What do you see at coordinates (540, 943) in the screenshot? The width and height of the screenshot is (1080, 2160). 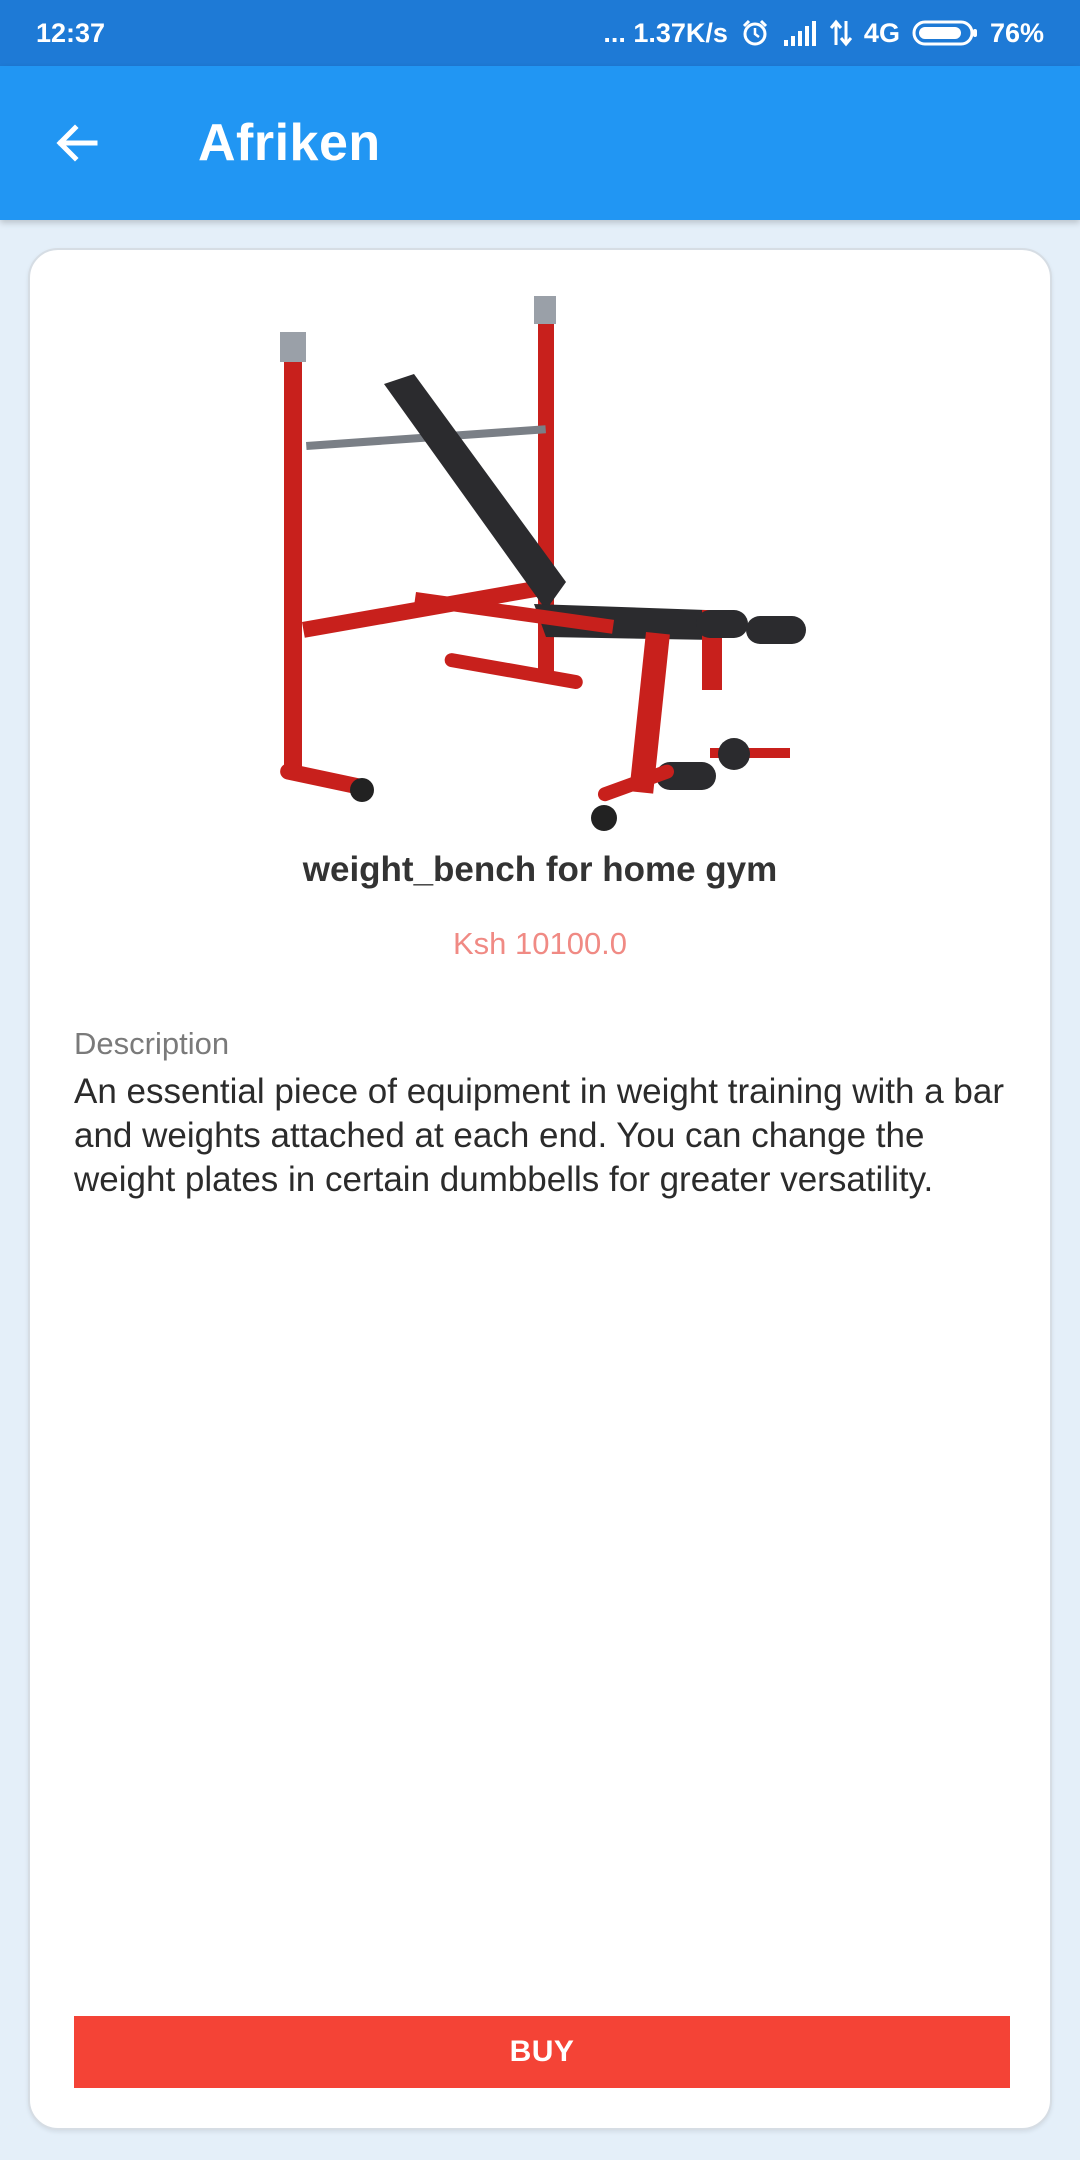 I see `product-price: Ksh 10100.0` at bounding box center [540, 943].